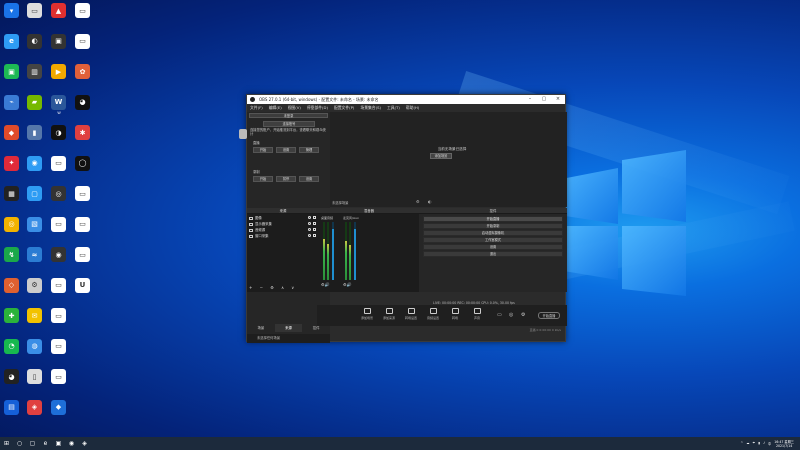 The height and width of the screenshot is (450, 800). Describe the element at coordinates (286, 150) in the screenshot. I see `stream-settings-button: 设置` at that location.